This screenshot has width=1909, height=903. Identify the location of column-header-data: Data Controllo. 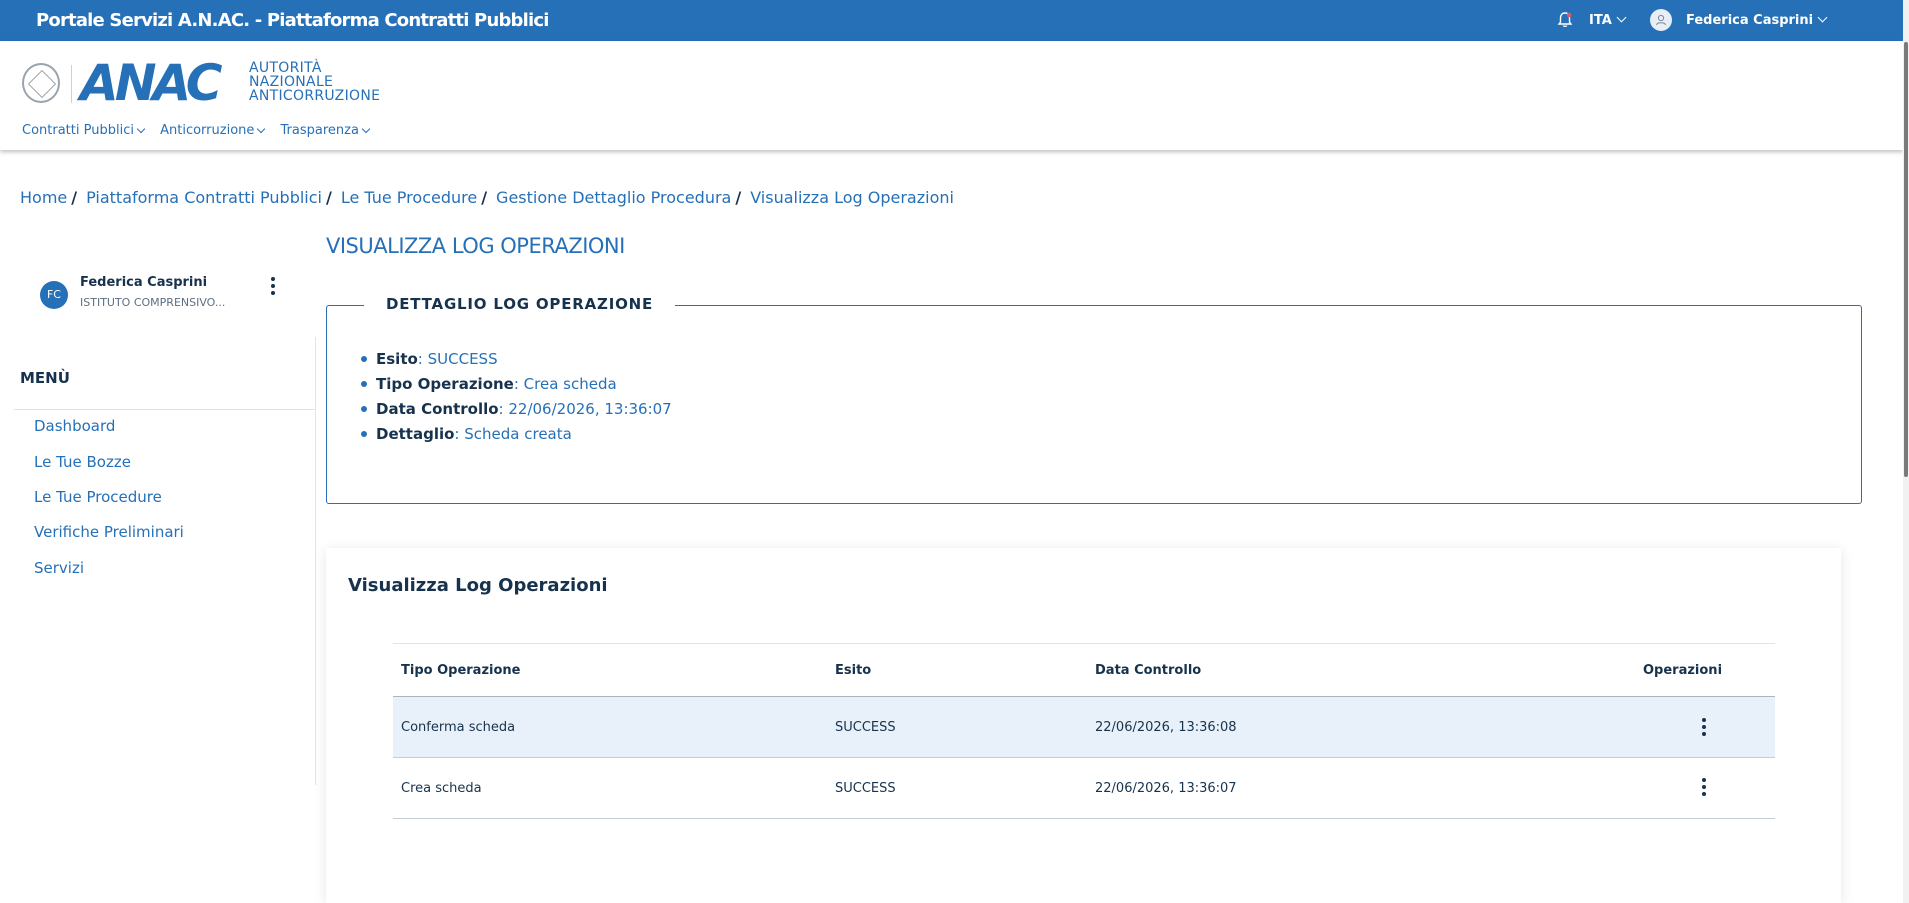
(1148, 670).